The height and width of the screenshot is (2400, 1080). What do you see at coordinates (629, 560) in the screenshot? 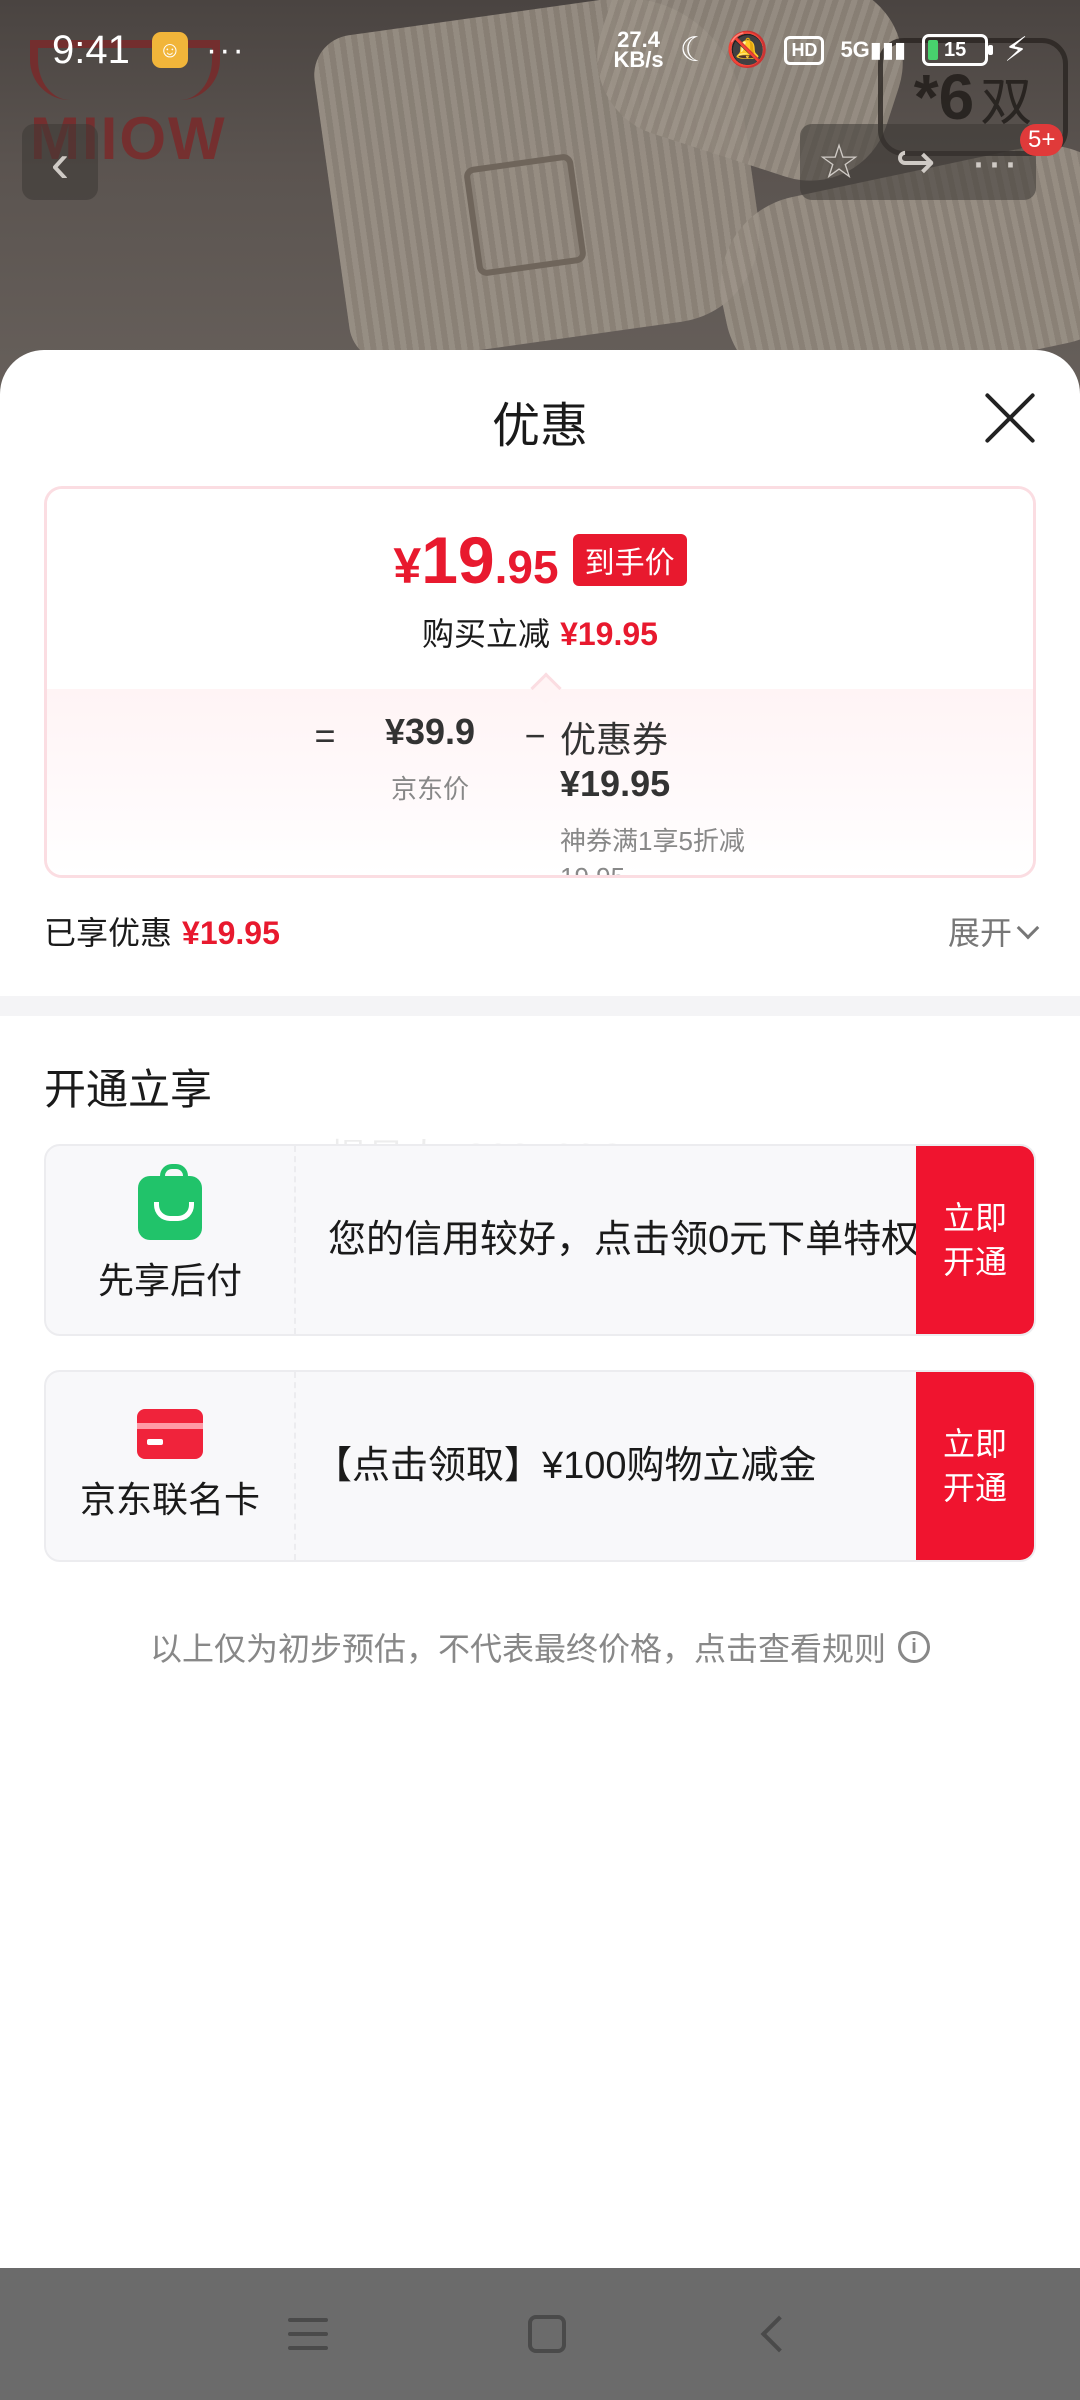
I see `final-price-tag: 到手价` at bounding box center [629, 560].